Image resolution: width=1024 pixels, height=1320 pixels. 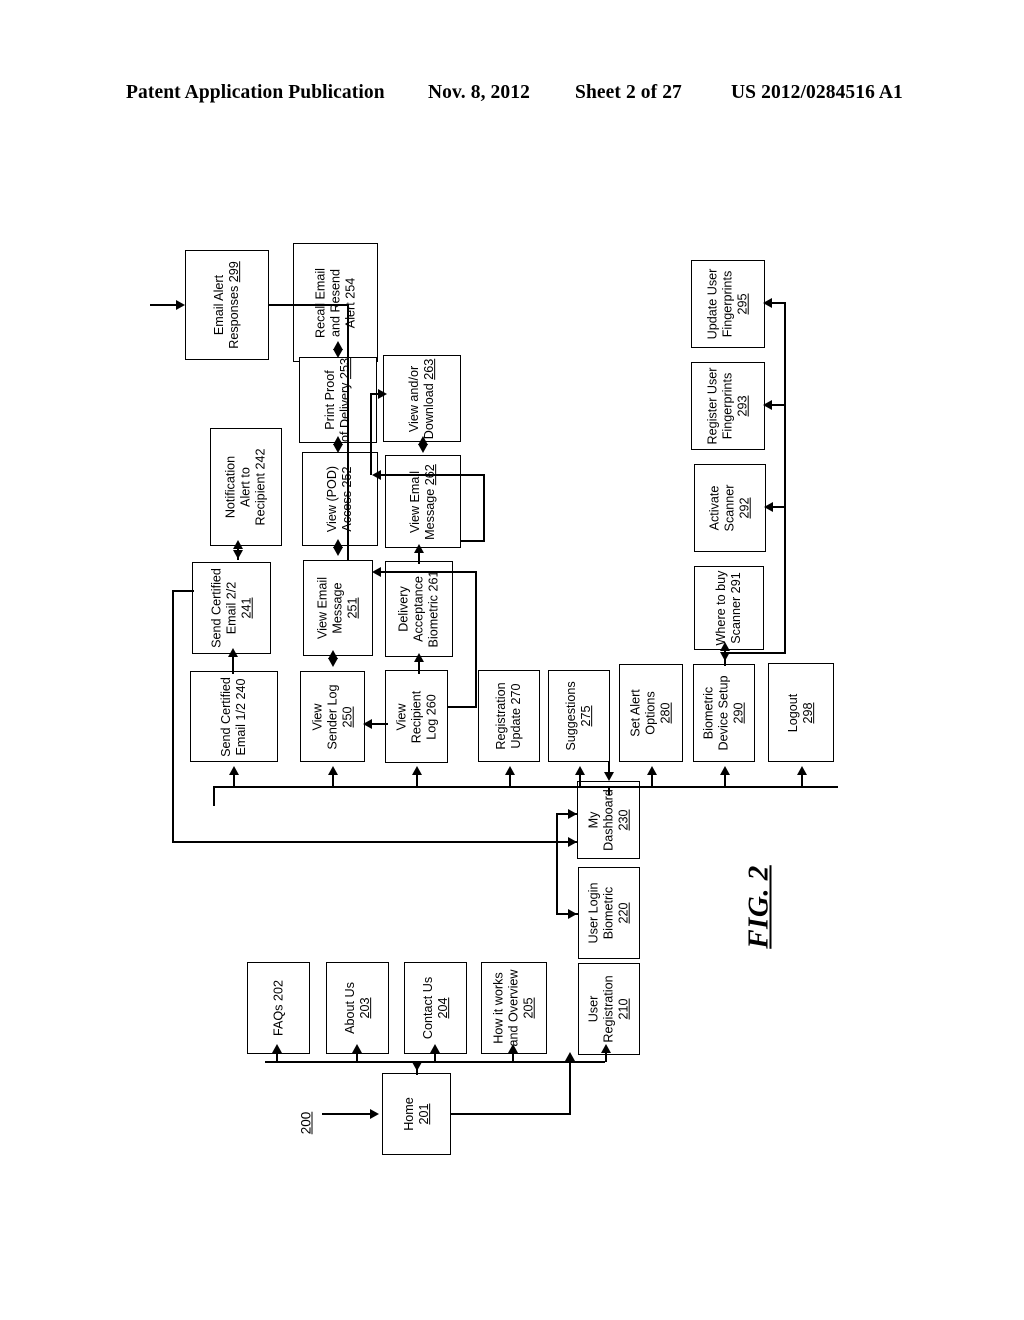 I want to click on node-label: View (POD) Access 252, so click(x=339, y=499).